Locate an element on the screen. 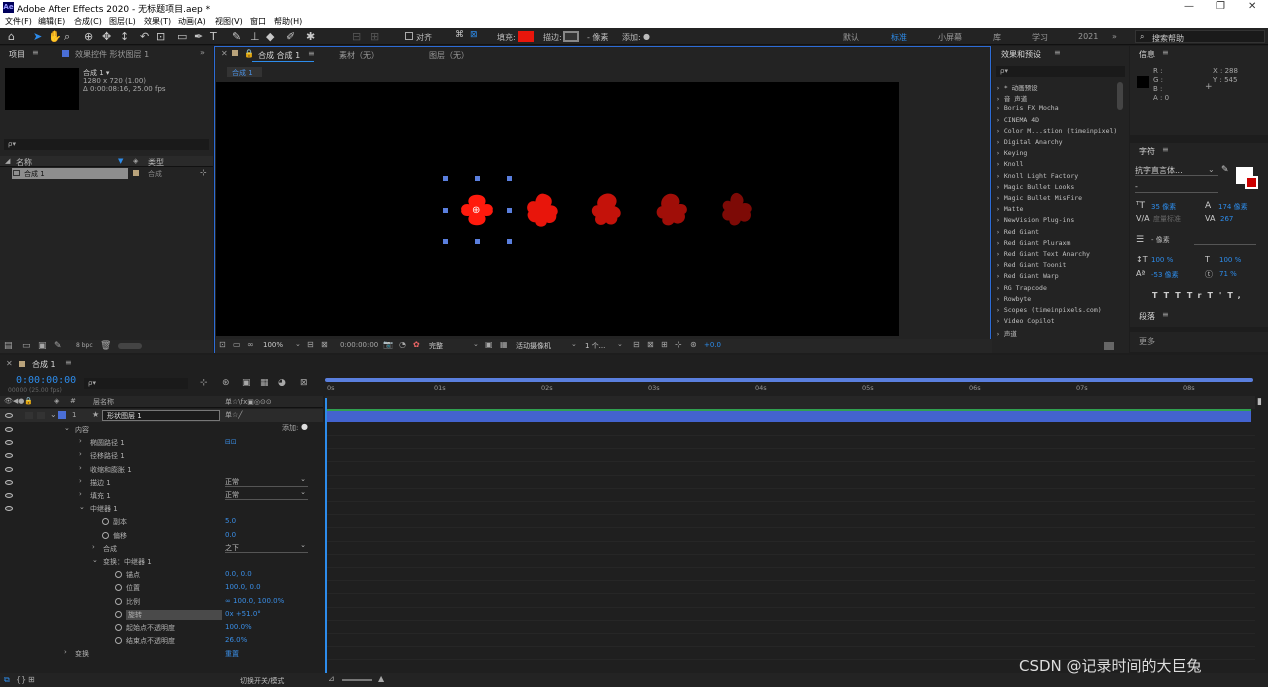  snapshot-icon: 📷 is located at coordinates (388, 344).